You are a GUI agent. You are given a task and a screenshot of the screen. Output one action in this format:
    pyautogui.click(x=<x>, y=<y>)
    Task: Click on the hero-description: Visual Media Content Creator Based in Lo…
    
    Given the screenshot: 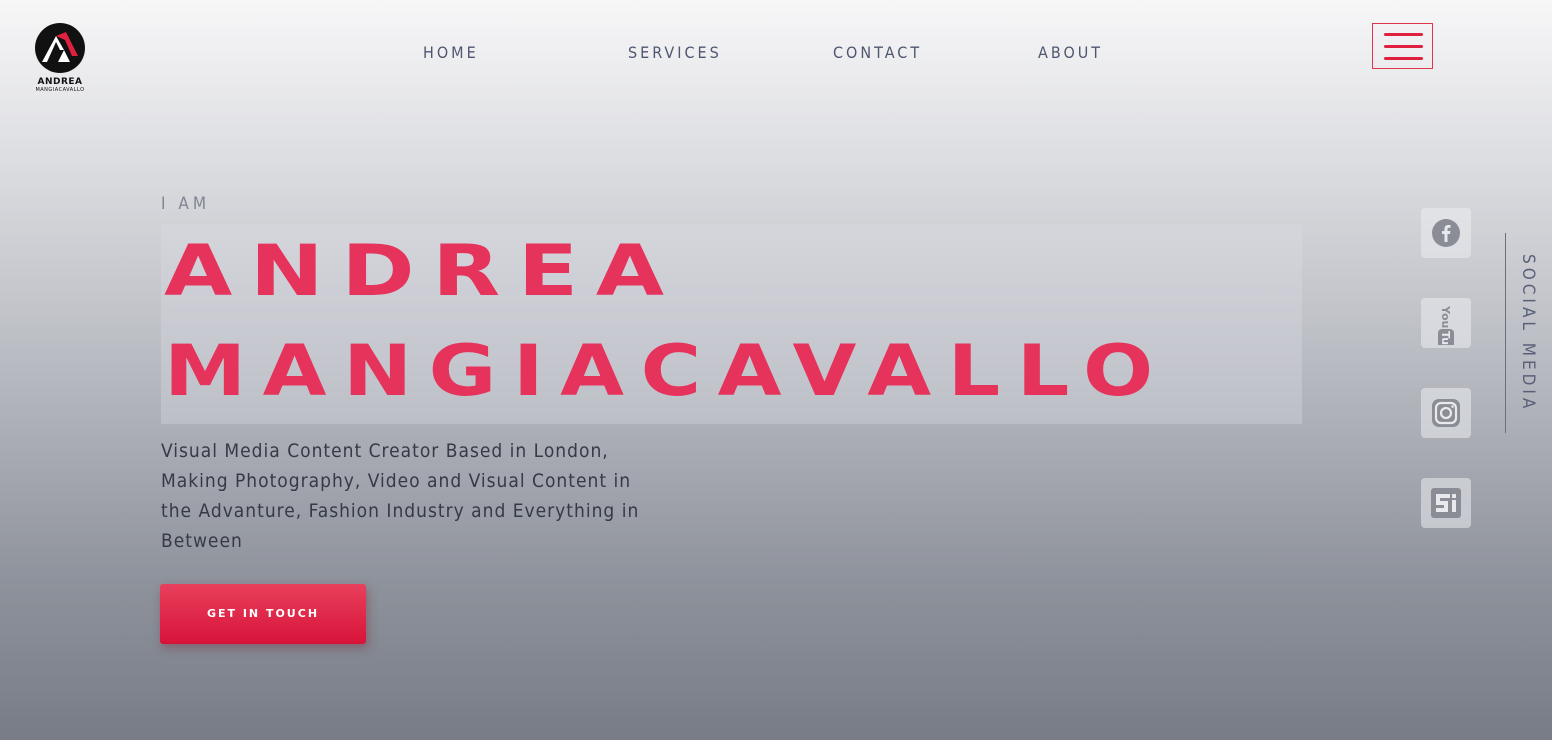 What is the action you would take?
    pyautogui.click(x=400, y=496)
    